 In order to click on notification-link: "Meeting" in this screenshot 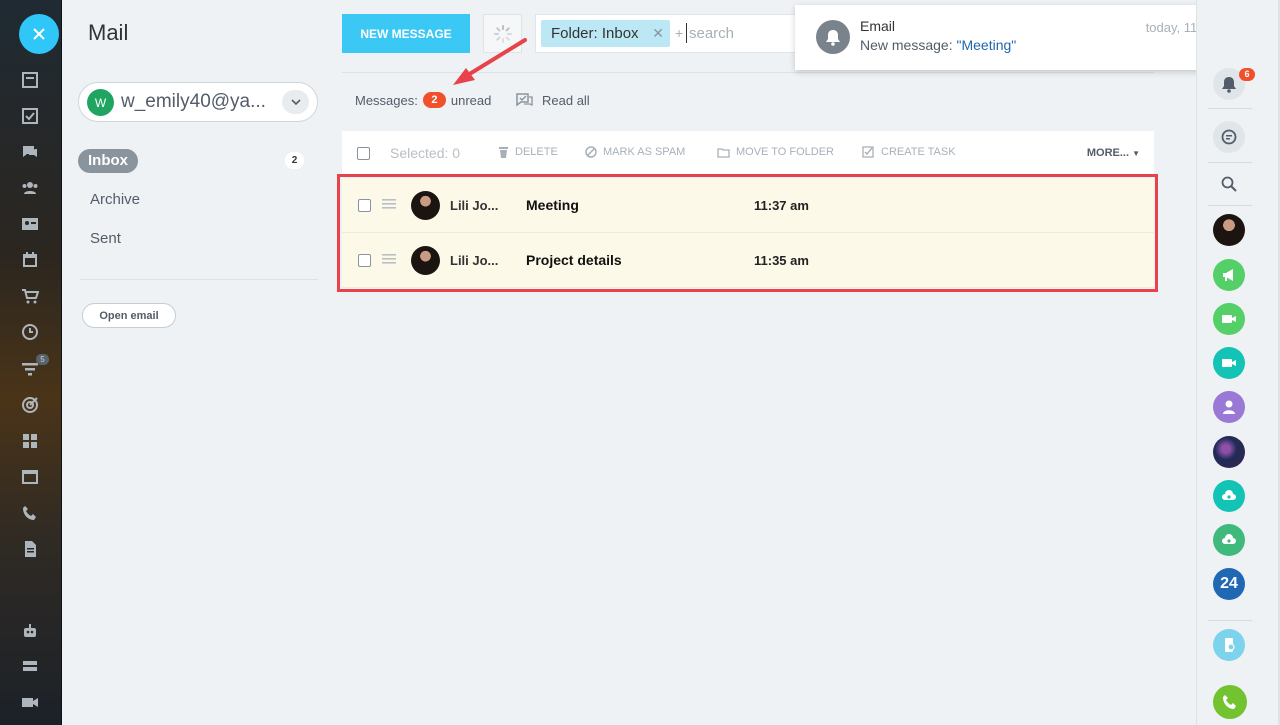, I will do `click(986, 45)`.